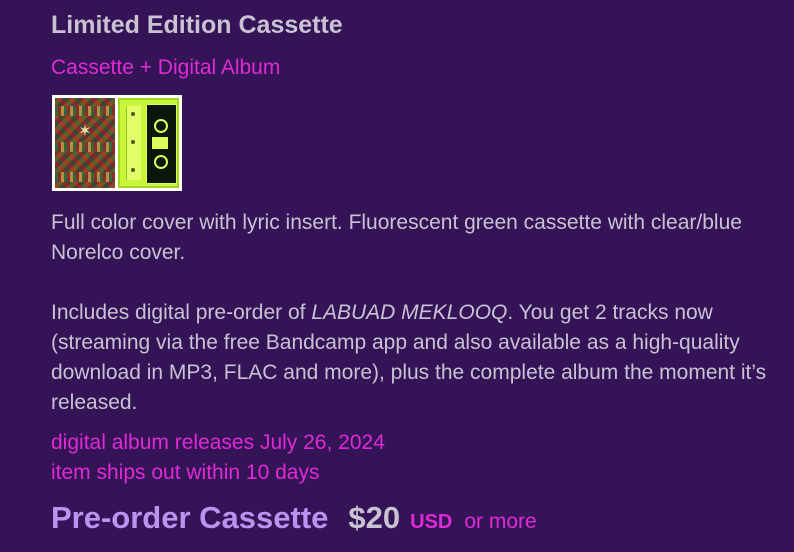 This screenshot has height=552, width=794. Describe the element at coordinates (500, 521) in the screenshot. I see `or-more-label: or more` at that location.